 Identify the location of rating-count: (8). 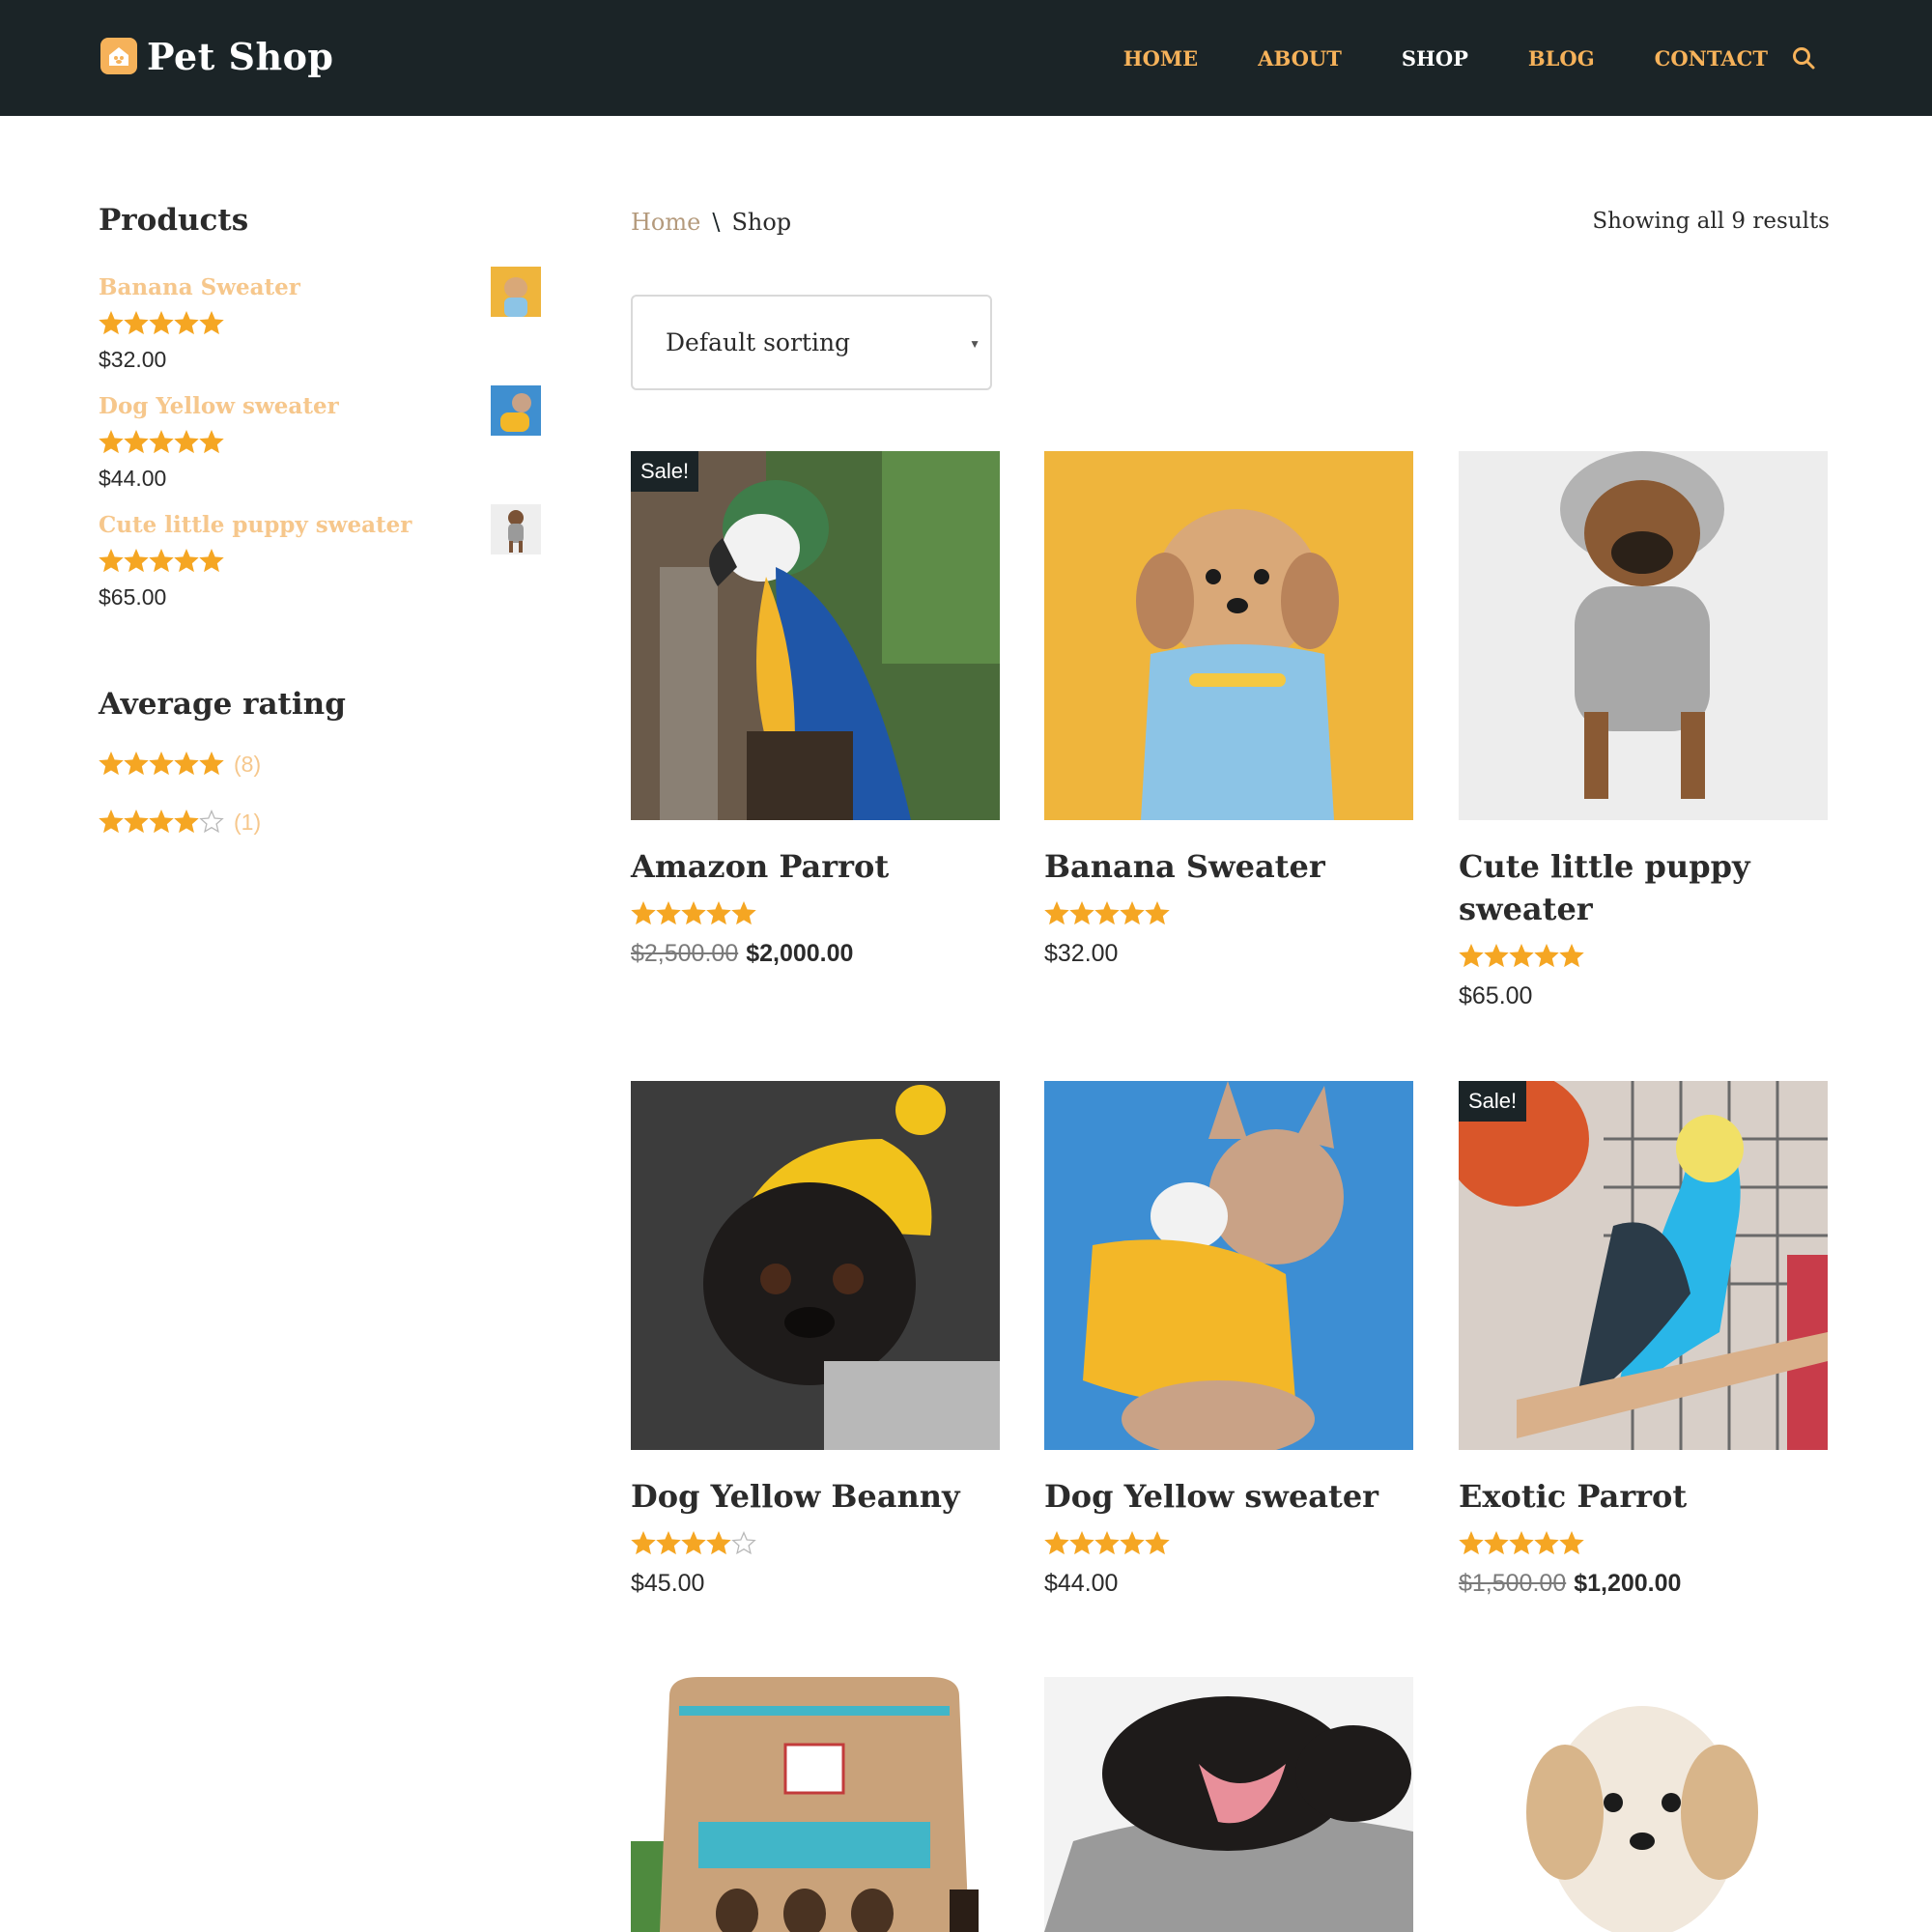
(248, 764).